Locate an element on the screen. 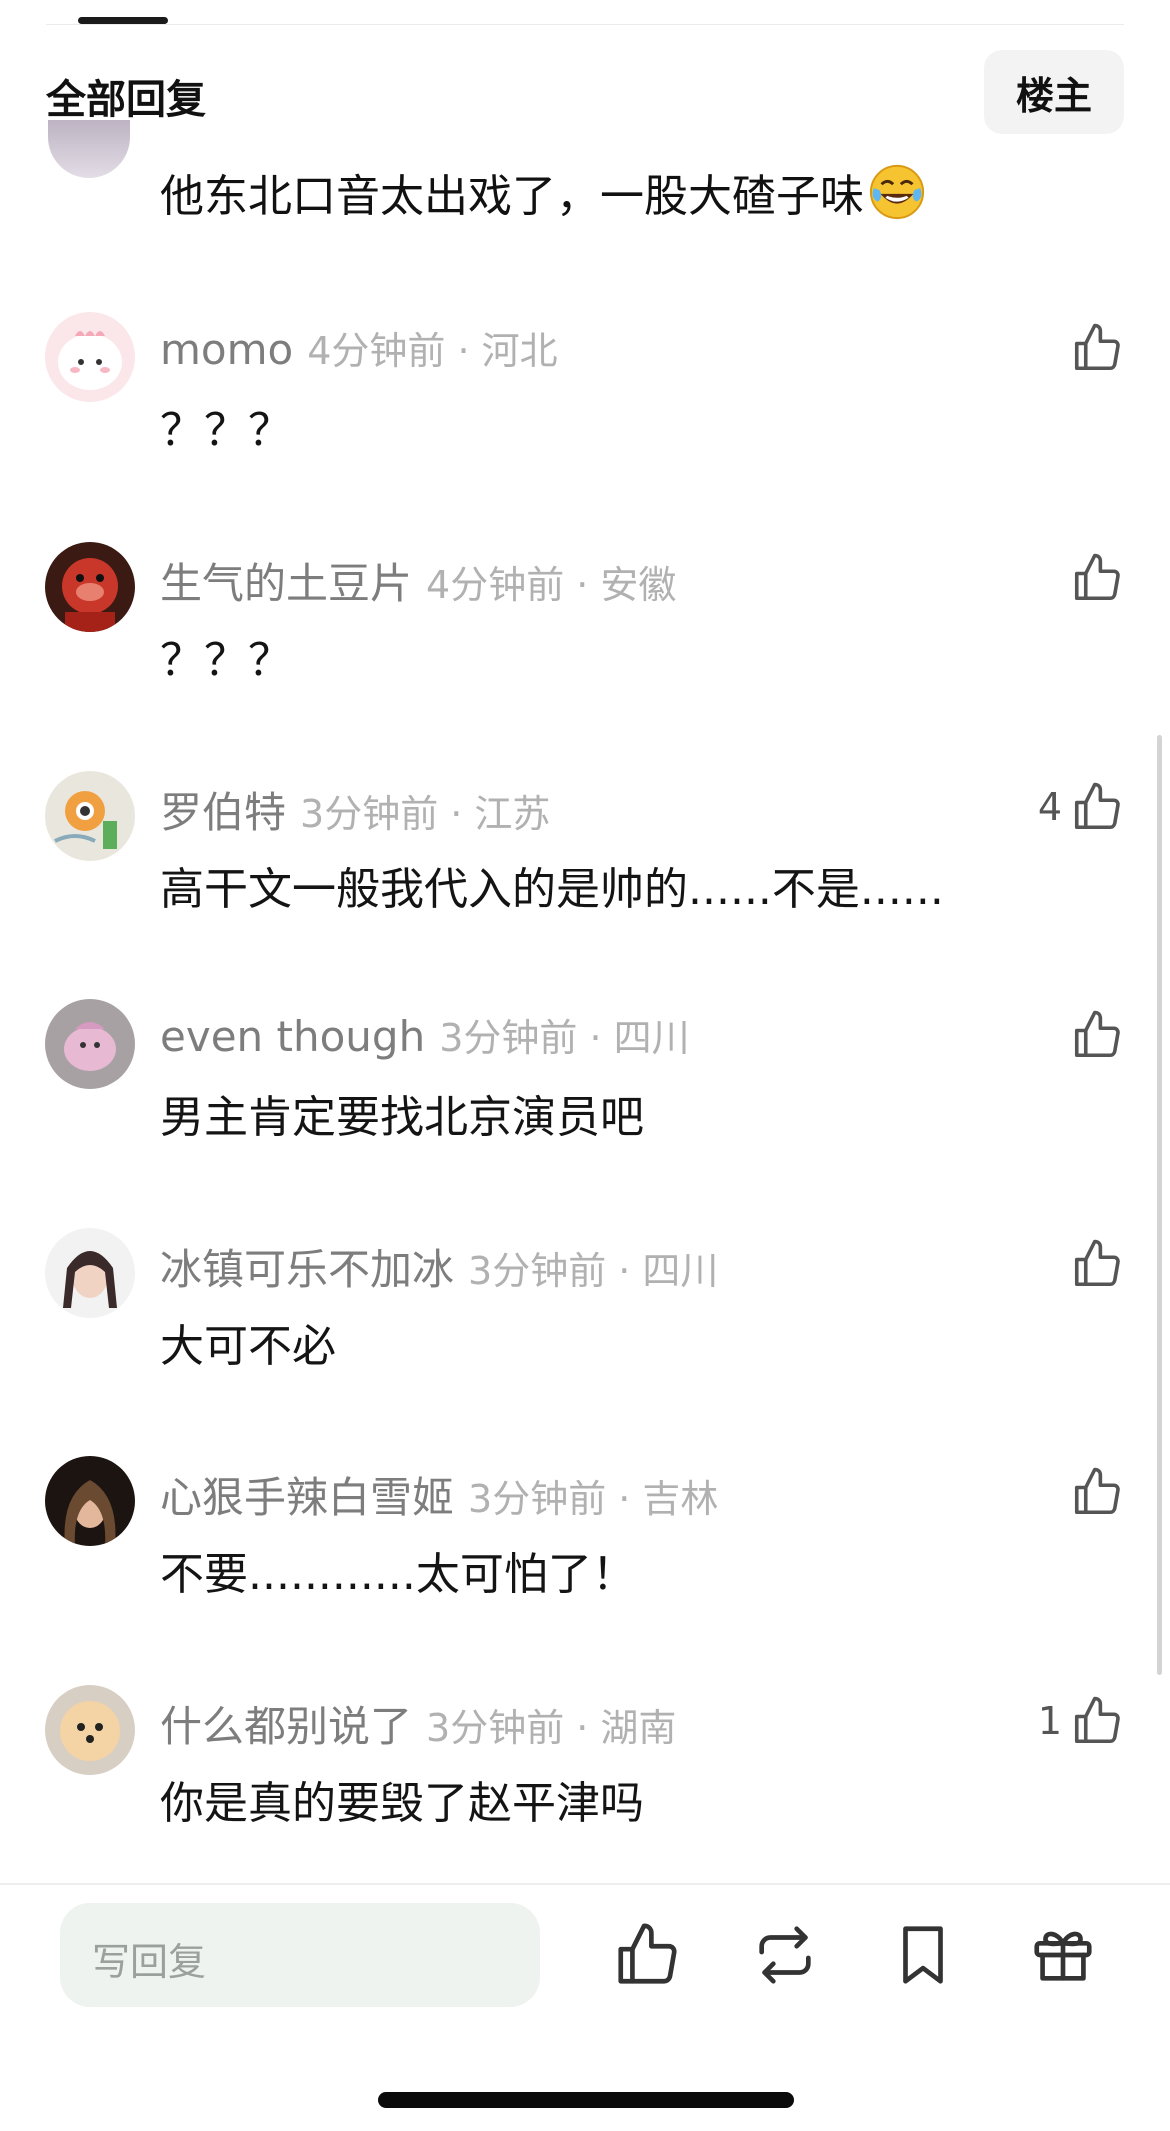  comment-item: even though 3分钟前 · 四川 男主肯定要找北京演员吧 is located at coordinates (585, 1099).